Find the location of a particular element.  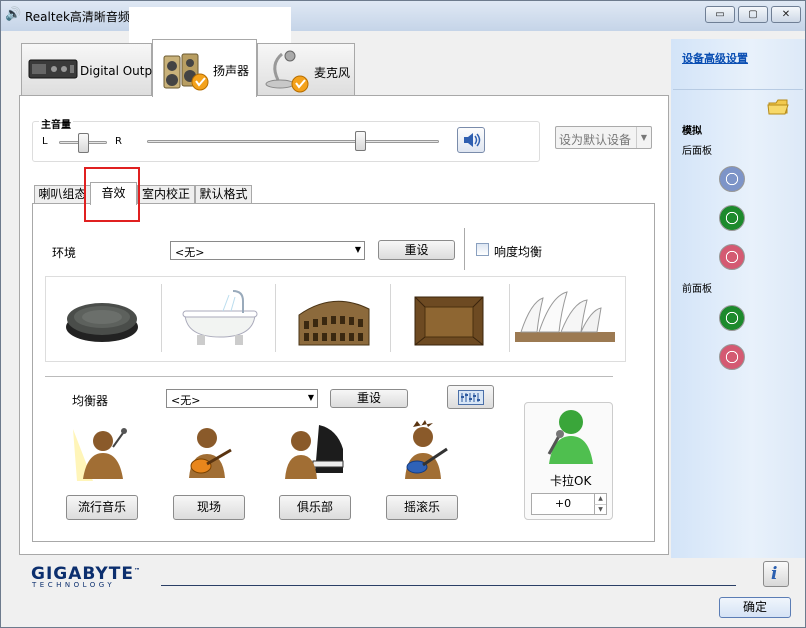

rear-pink-jack is located at coordinates (732, 257).